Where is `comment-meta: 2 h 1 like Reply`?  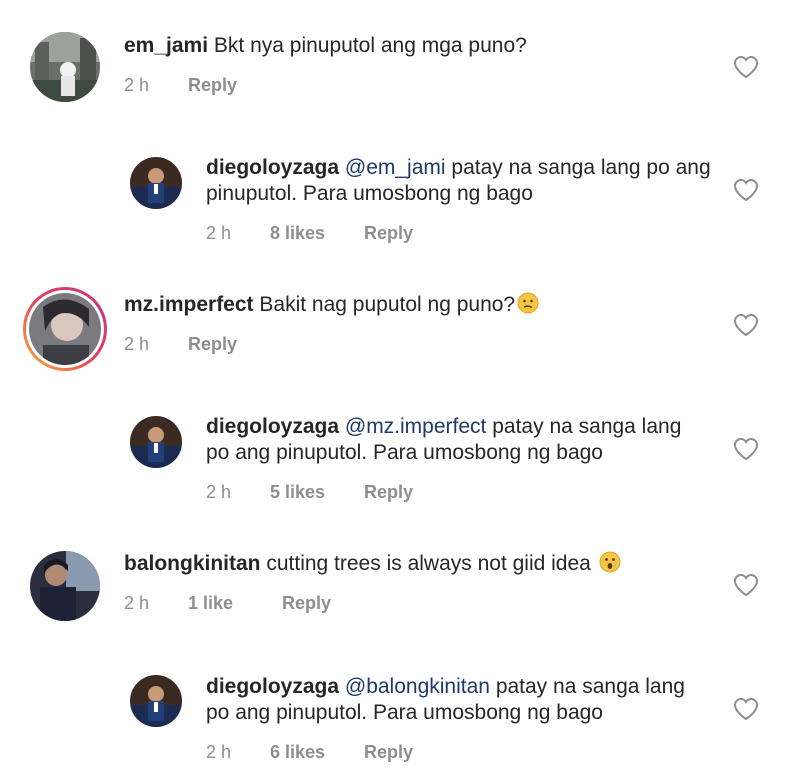
comment-meta: 2 h 1 like Reply is located at coordinates (372, 603).